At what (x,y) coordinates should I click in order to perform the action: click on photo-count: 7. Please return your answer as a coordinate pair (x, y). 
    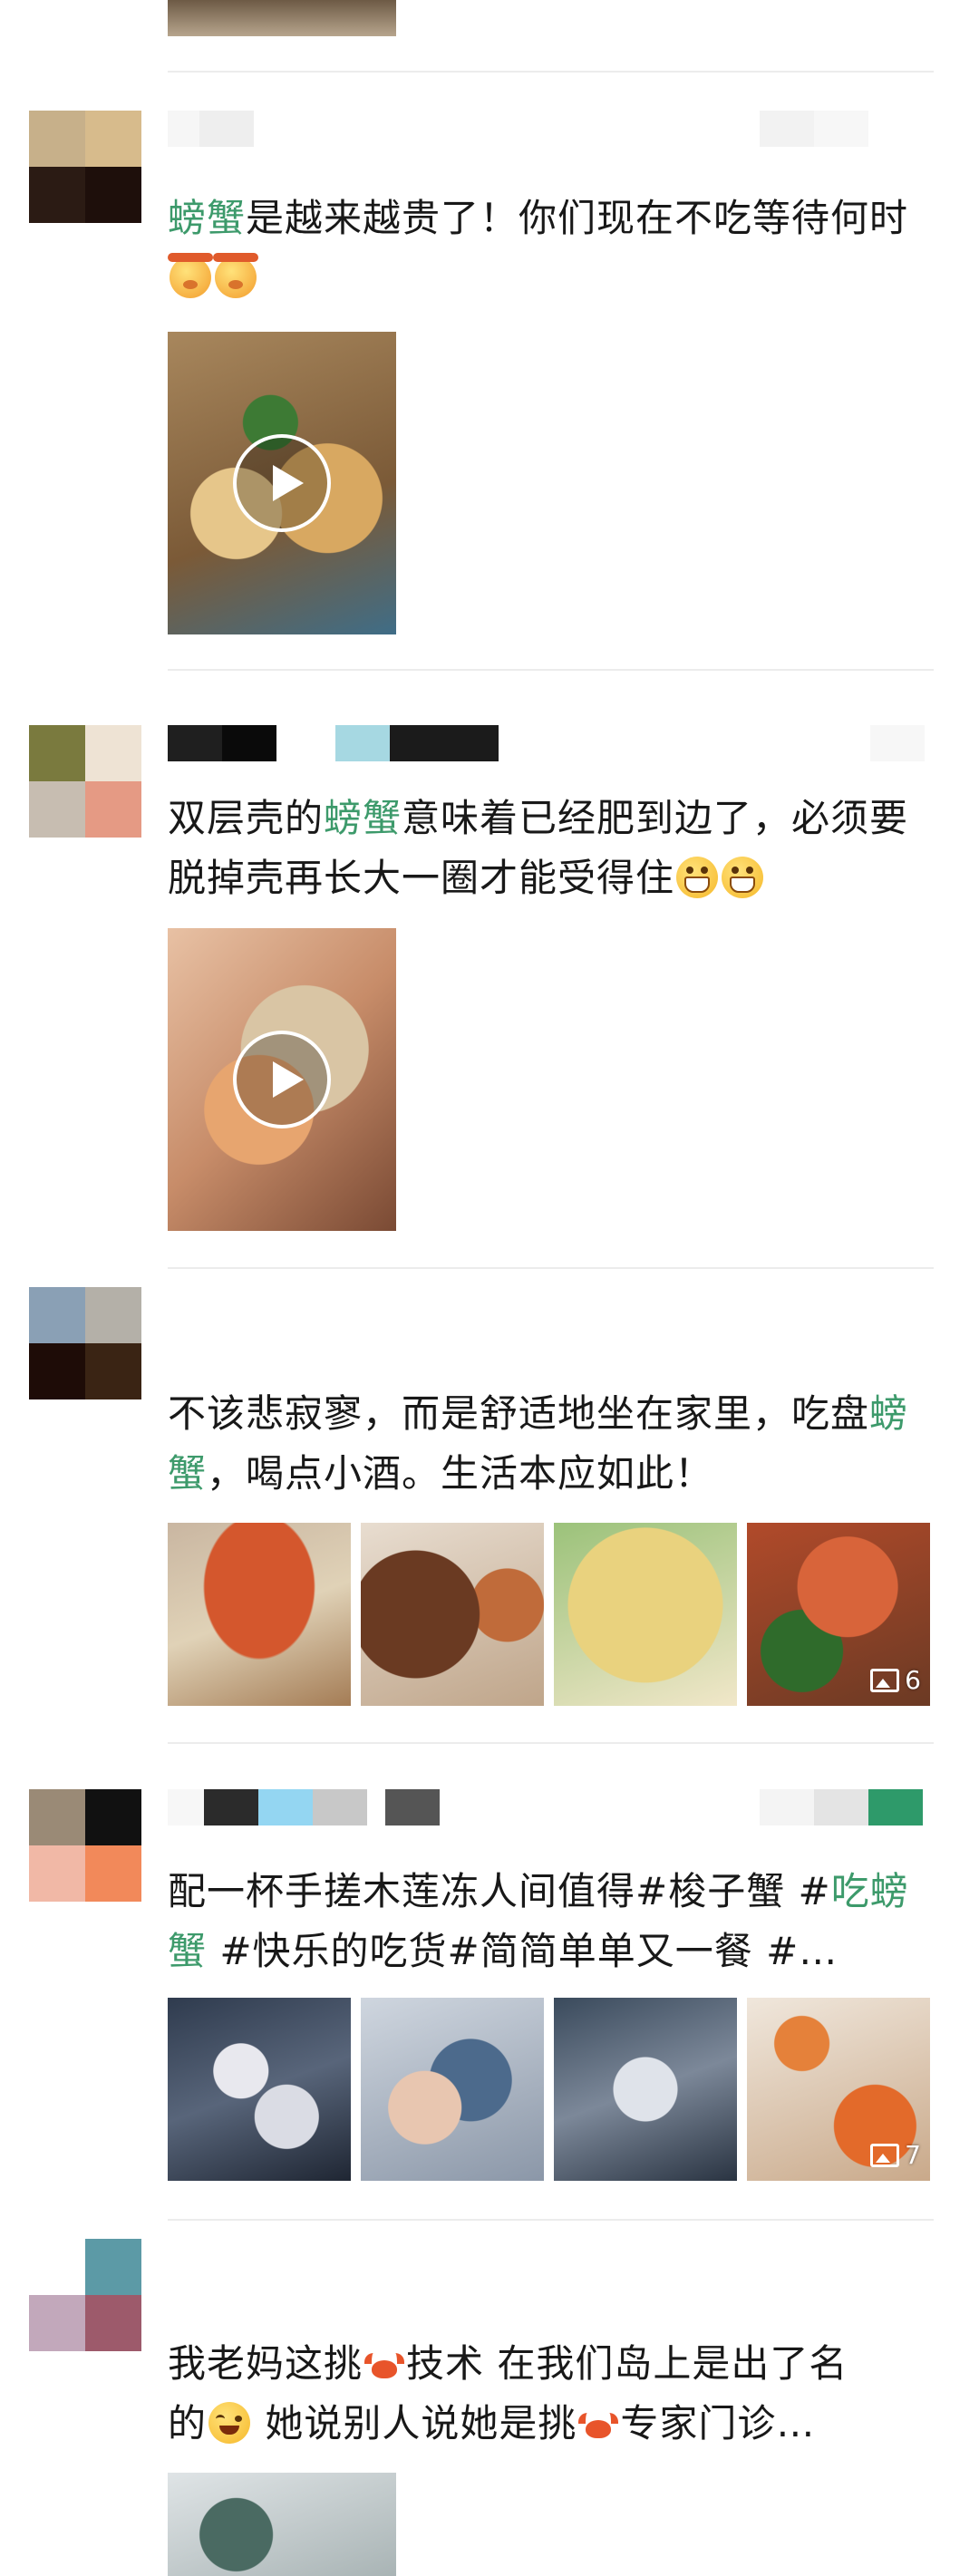
    Looking at the image, I should click on (913, 2155).